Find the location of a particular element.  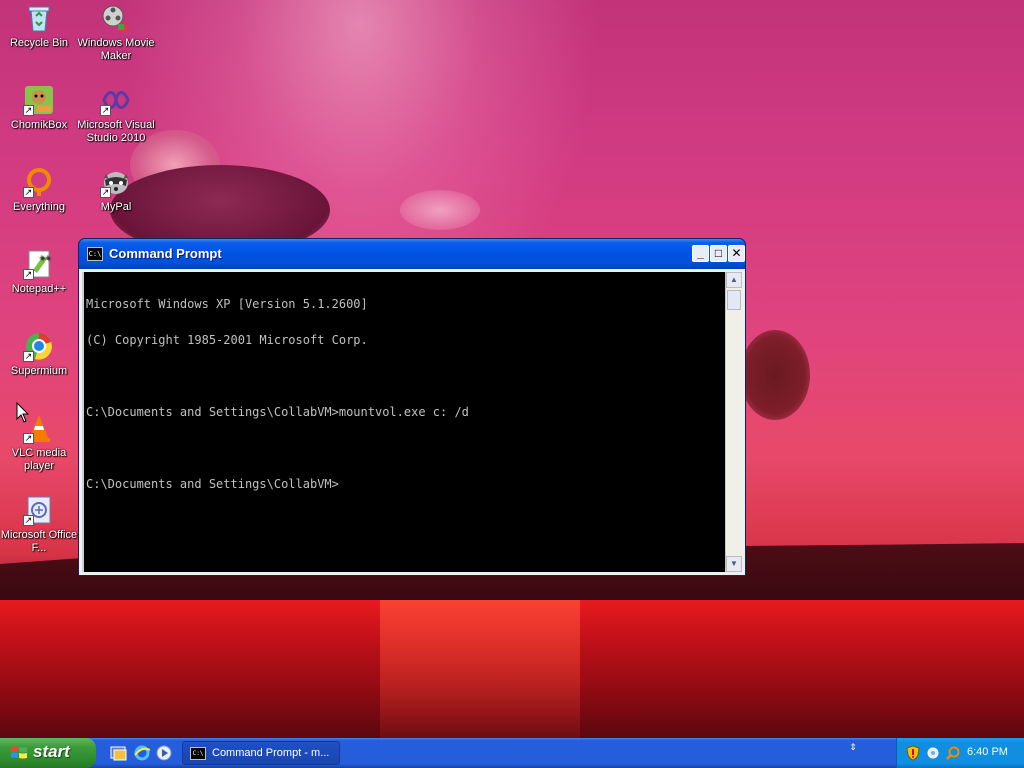

minimize-button: _ is located at coordinates (700, 253).